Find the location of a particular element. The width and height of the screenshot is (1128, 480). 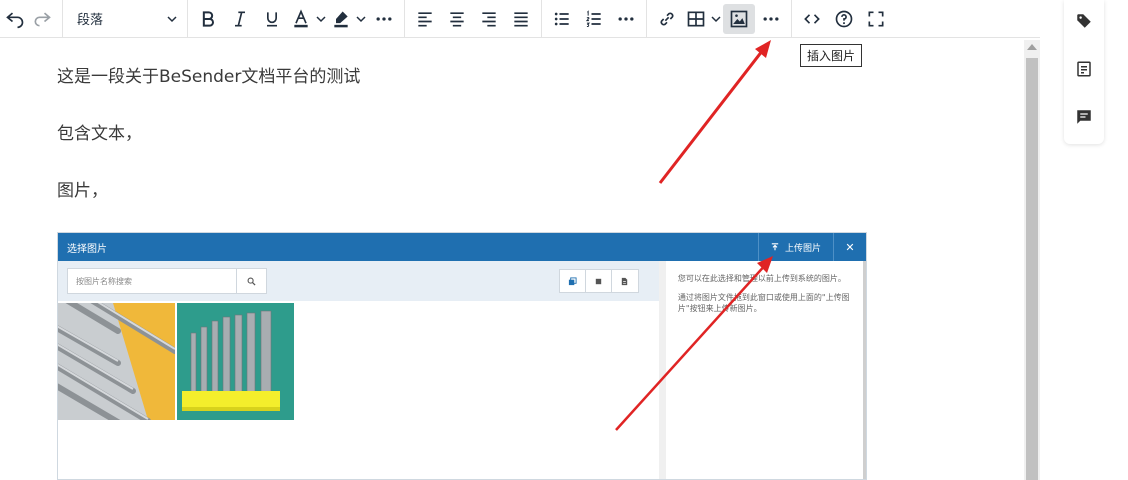

italic-button is located at coordinates (240, 19).